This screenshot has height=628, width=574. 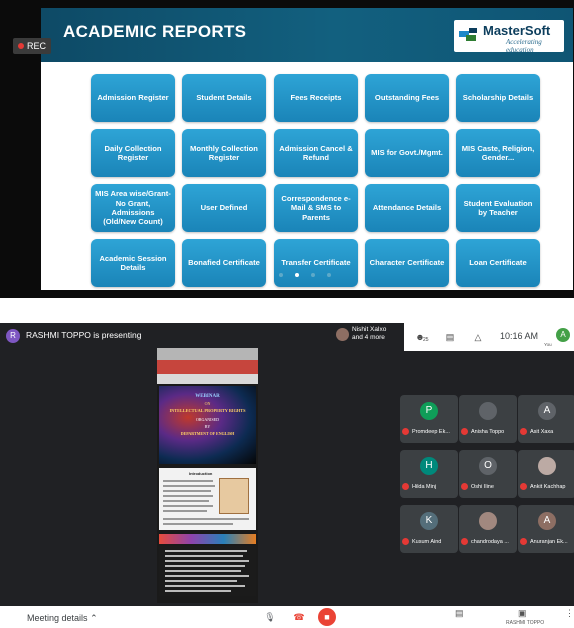 I want to click on pinned-more: and 4 more, so click(x=368, y=337).